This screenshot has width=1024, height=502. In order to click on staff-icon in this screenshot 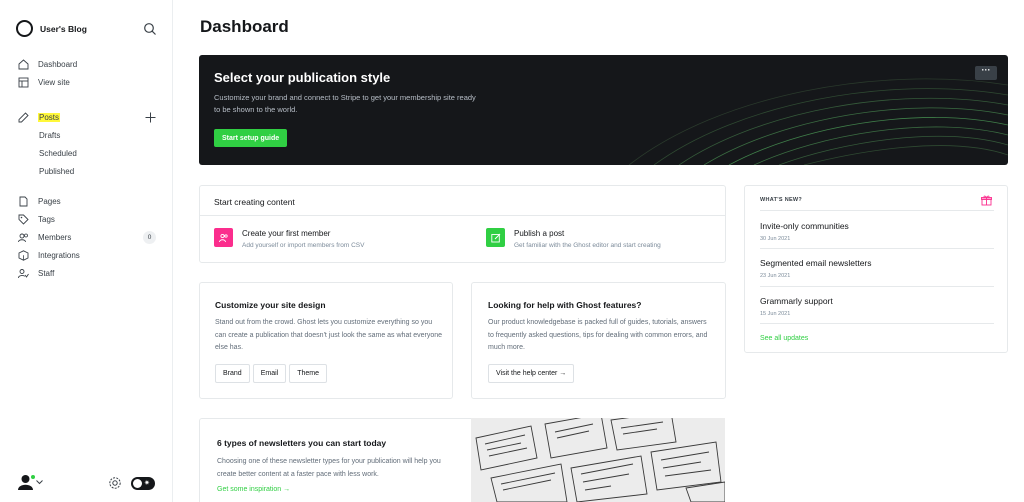, I will do `click(23, 273)`.